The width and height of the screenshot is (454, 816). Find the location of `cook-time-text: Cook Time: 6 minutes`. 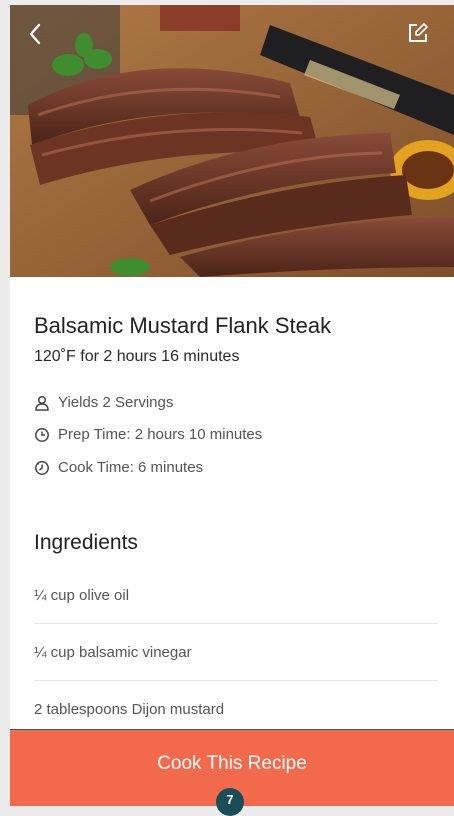

cook-time-text: Cook Time: 6 minutes is located at coordinates (131, 467).